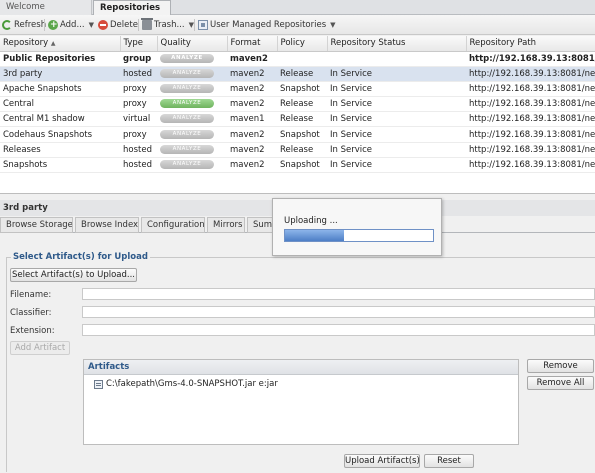 The height and width of the screenshot is (473, 595). I want to click on progress-fill, so click(315, 235).